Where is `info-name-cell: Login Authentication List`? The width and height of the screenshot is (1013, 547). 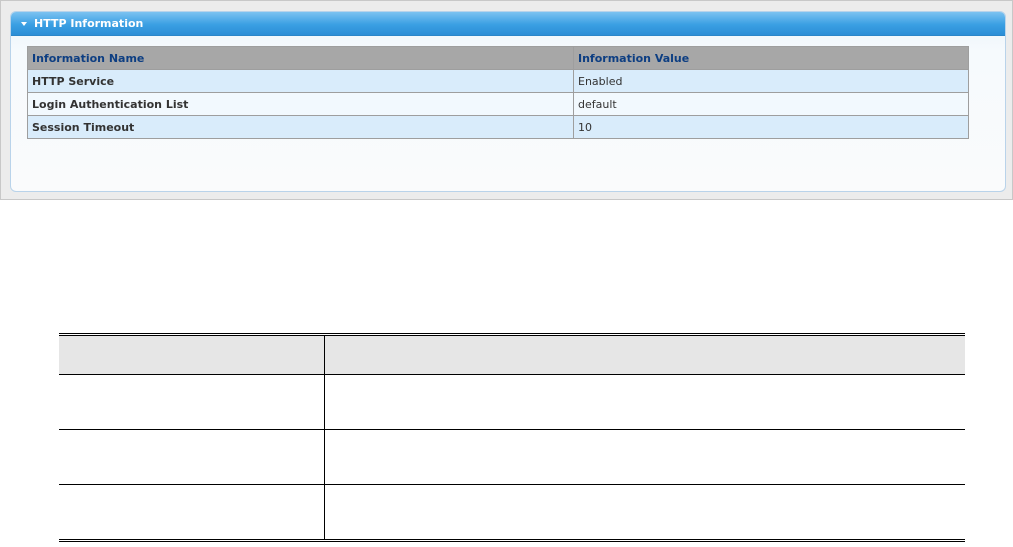
info-name-cell: Login Authentication List is located at coordinates (300, 104).